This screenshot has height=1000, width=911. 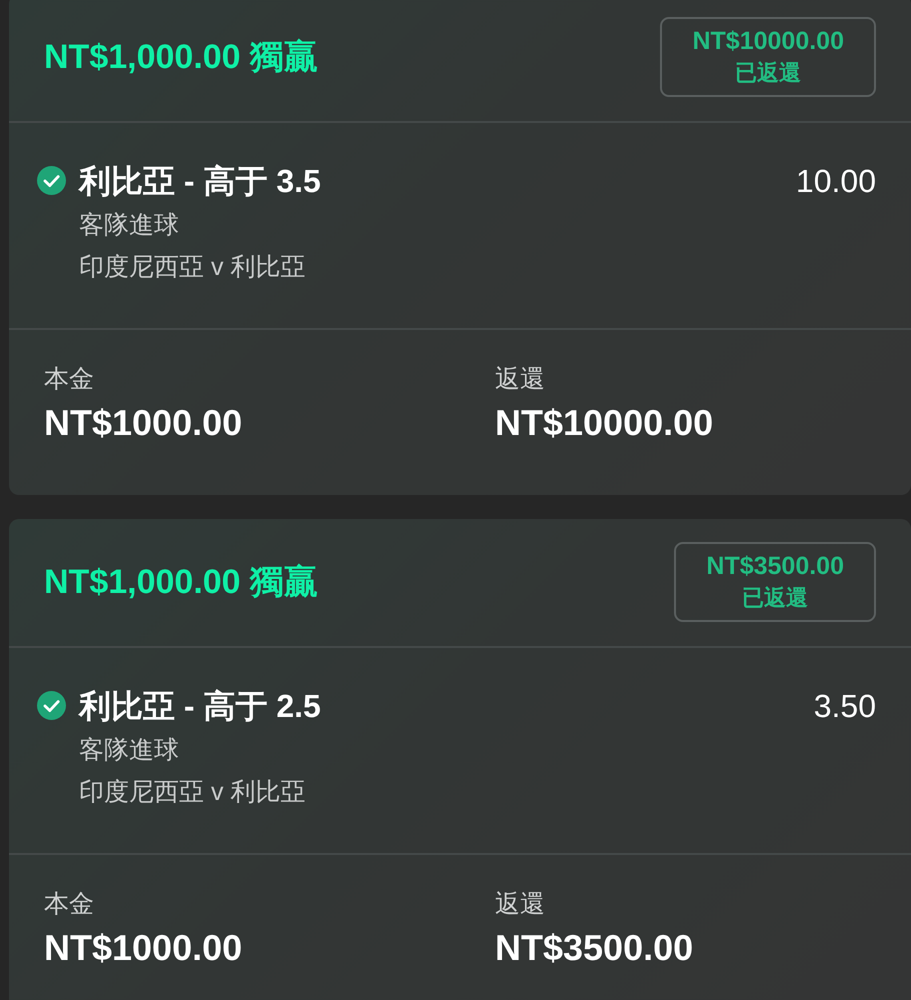 What do you see at coordinates (200, 706) in the screenshot?
I see `selection-title: 利比亞 - 高于 2.5` at bounding box center [200, 706].